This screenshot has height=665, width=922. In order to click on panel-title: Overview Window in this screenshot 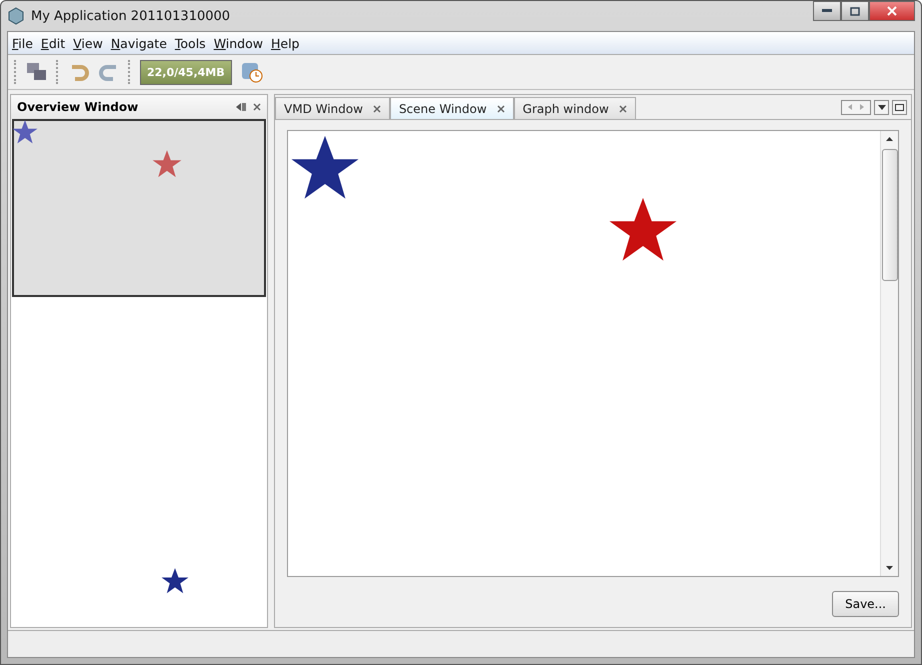, I will do `click(78, 107)`.